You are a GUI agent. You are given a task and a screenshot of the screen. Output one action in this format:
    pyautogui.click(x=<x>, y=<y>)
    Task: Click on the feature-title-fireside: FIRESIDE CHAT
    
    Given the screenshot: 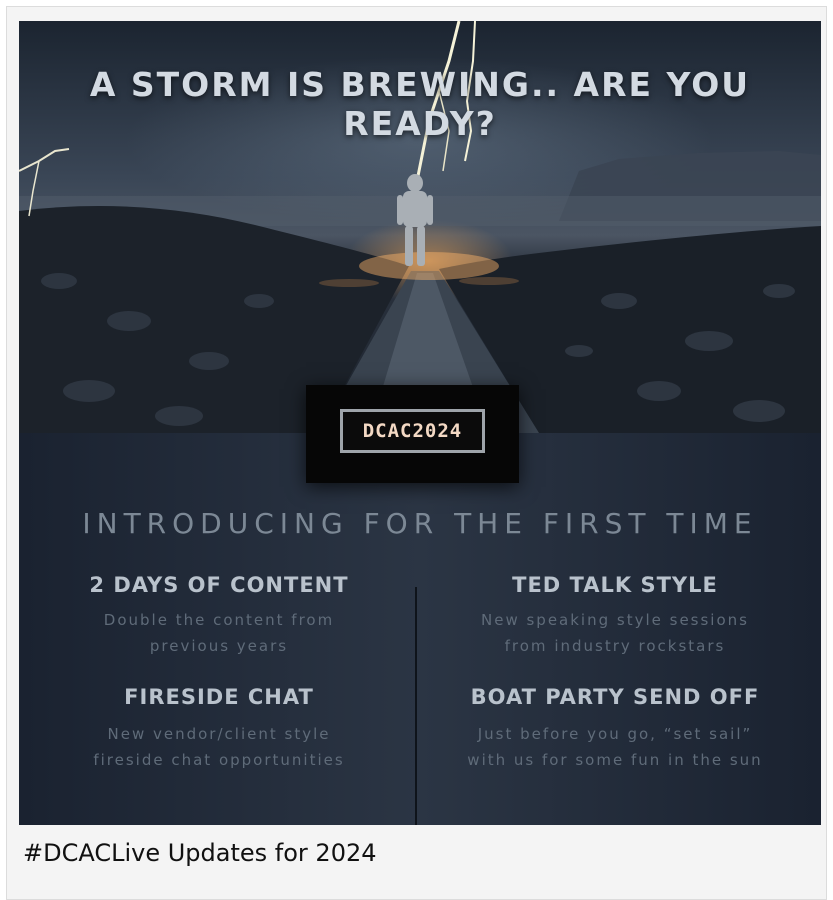 What is the action you would take?
    pyautogui.click(x=219, y=697)
    